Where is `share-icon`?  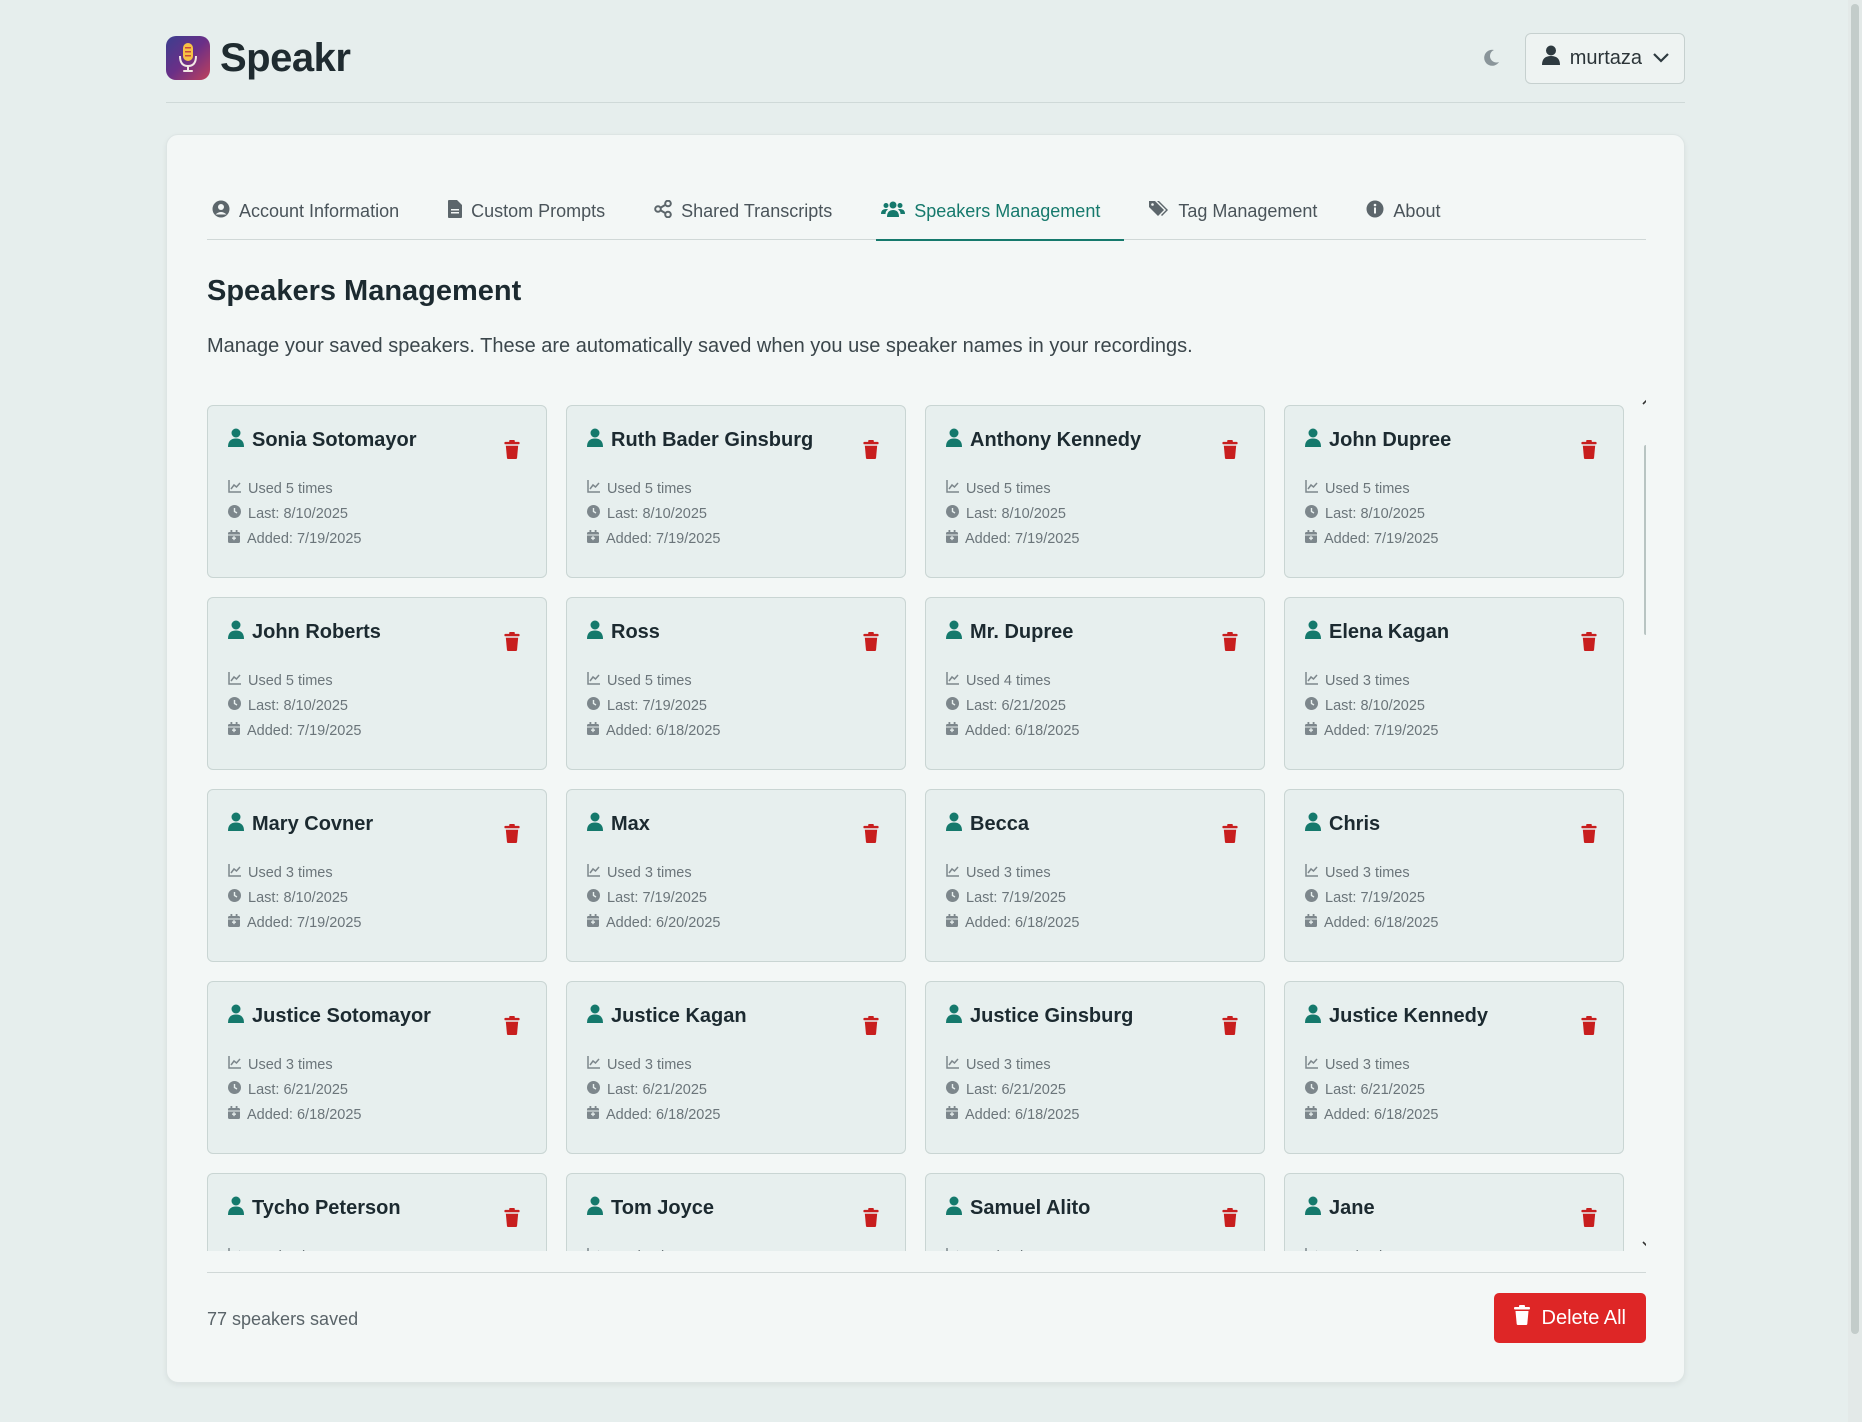
share-icon is located at coordinates (663, 211).